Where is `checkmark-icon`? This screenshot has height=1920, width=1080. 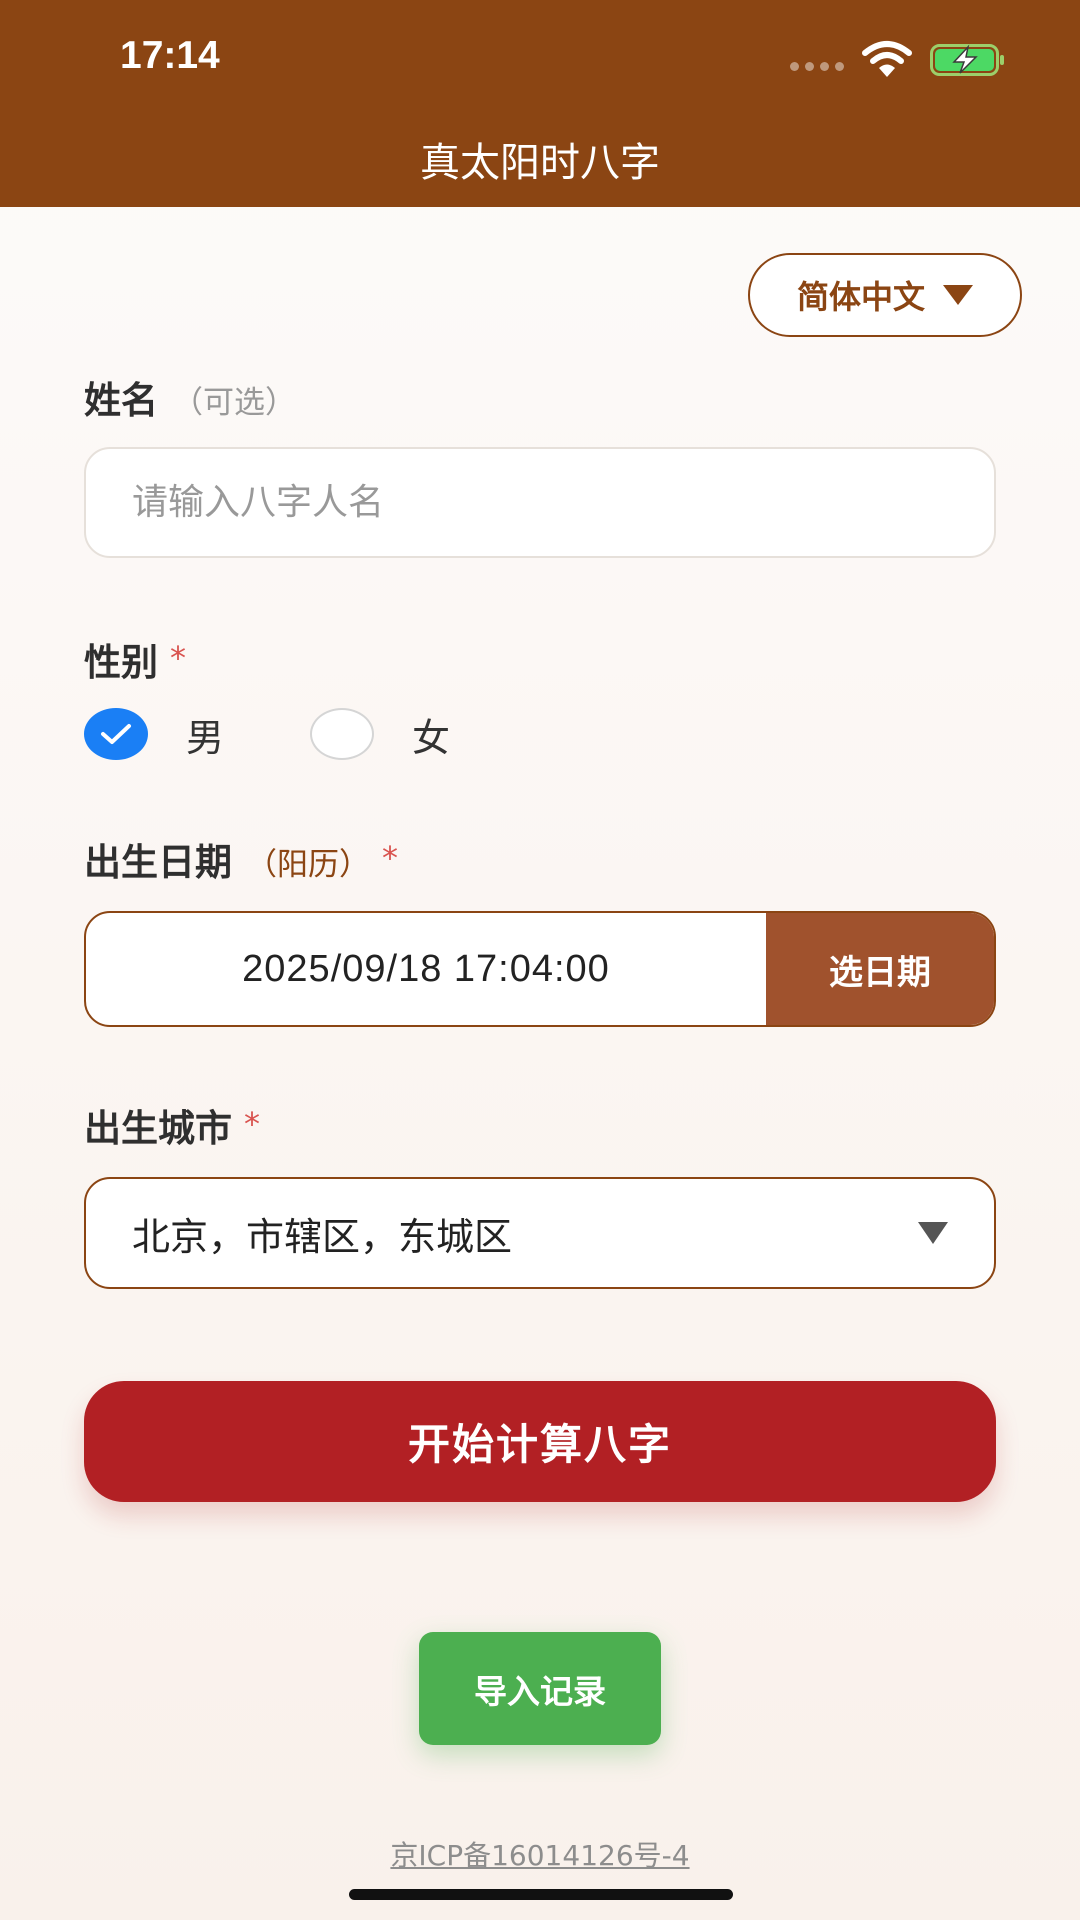 checkmark-icon is located at coordinates (116, 734).